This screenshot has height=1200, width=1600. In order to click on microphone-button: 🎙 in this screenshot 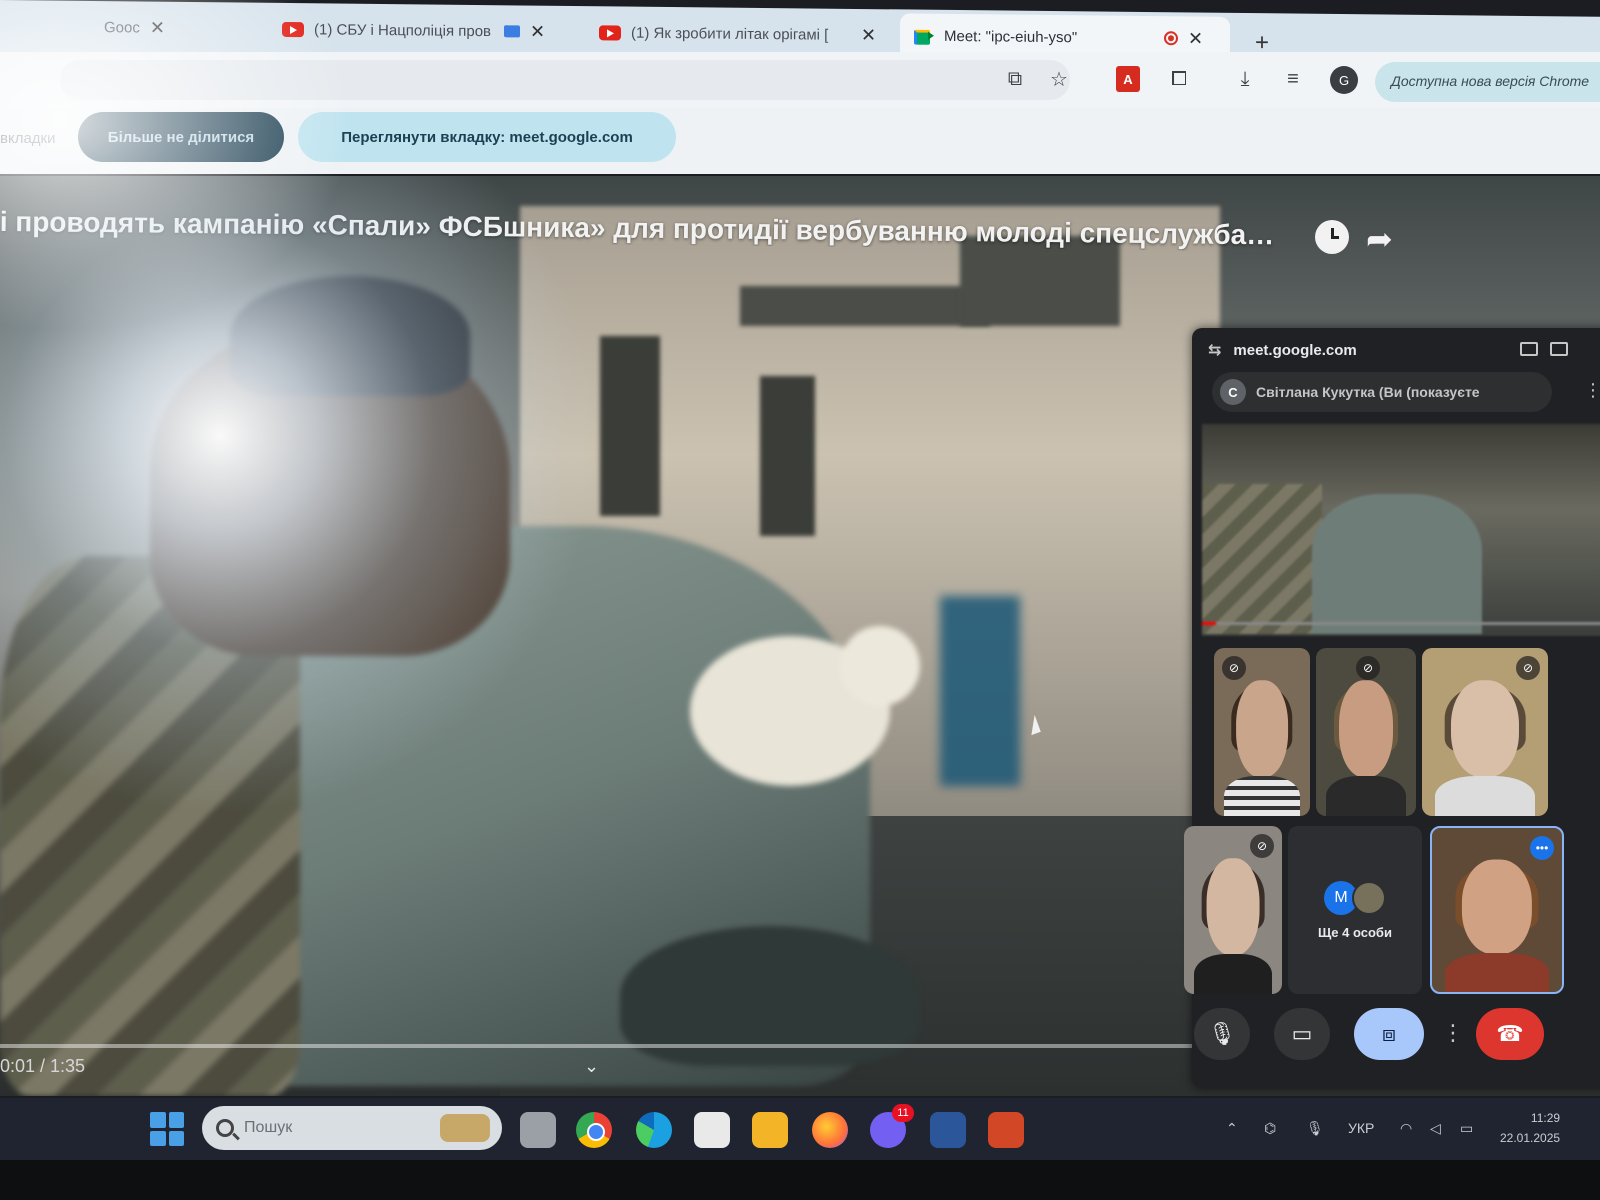, I will do `click(1222, 1034)`.